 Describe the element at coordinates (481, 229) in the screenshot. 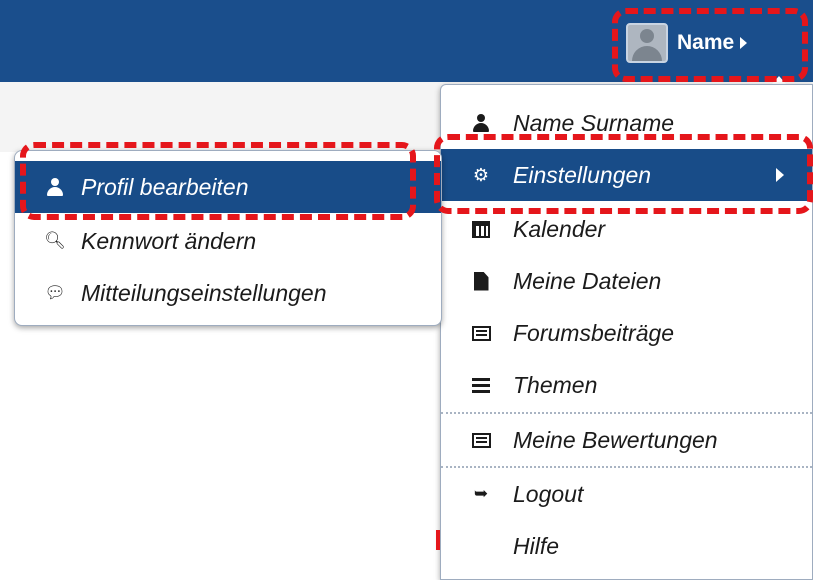

I see `calendar-icon` at that location.